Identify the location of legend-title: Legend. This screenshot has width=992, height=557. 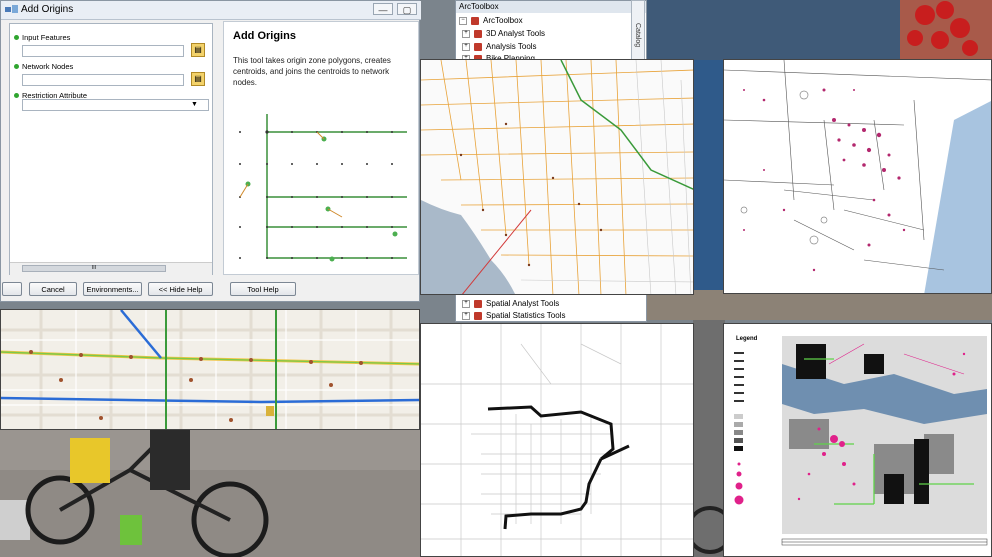
(747, 339).